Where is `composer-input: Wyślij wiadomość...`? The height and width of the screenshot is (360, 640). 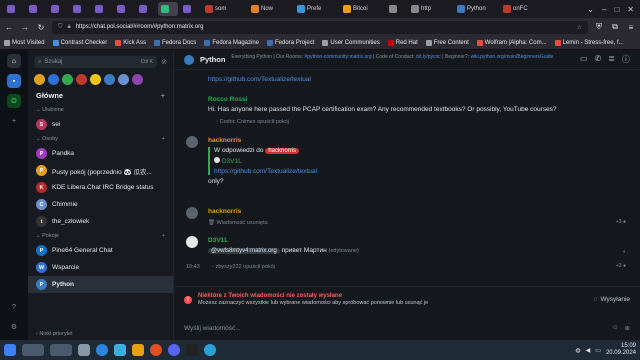
composer-input: Wyślij wiadomość... is located at coordinates (212, 328).